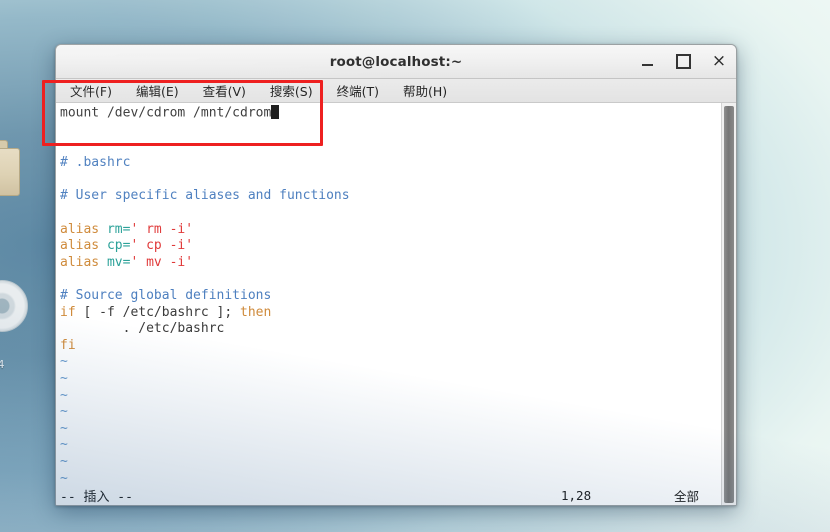 Image resolution: width=830 pixels, height=532 pixels. I want to click on alias-value: ' mv -i', so click(162, 262).